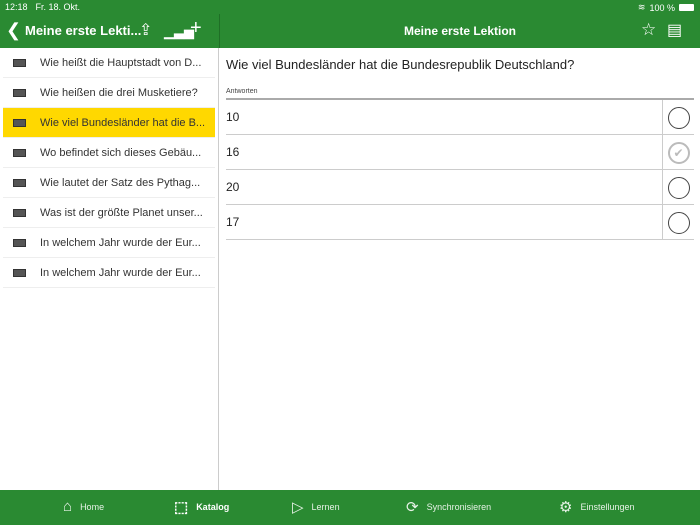 Image resolution: width=700 pixels, height=525 pixels. What do you see at coordinates (233, 152) in the screenshot?
I see `answer-text: 16` at bounding box center [233, 152].